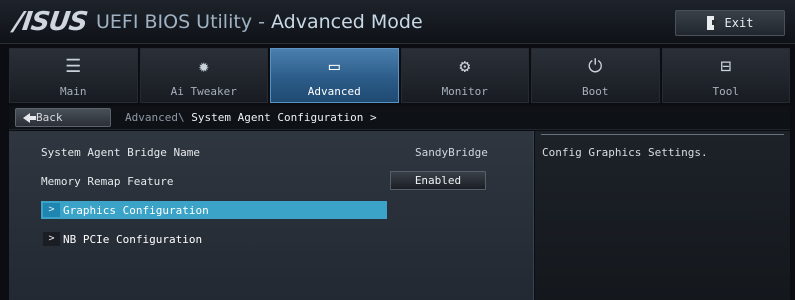  I want to click on graphics-configuration-label: Graphics Configuration, so click(136, 210).